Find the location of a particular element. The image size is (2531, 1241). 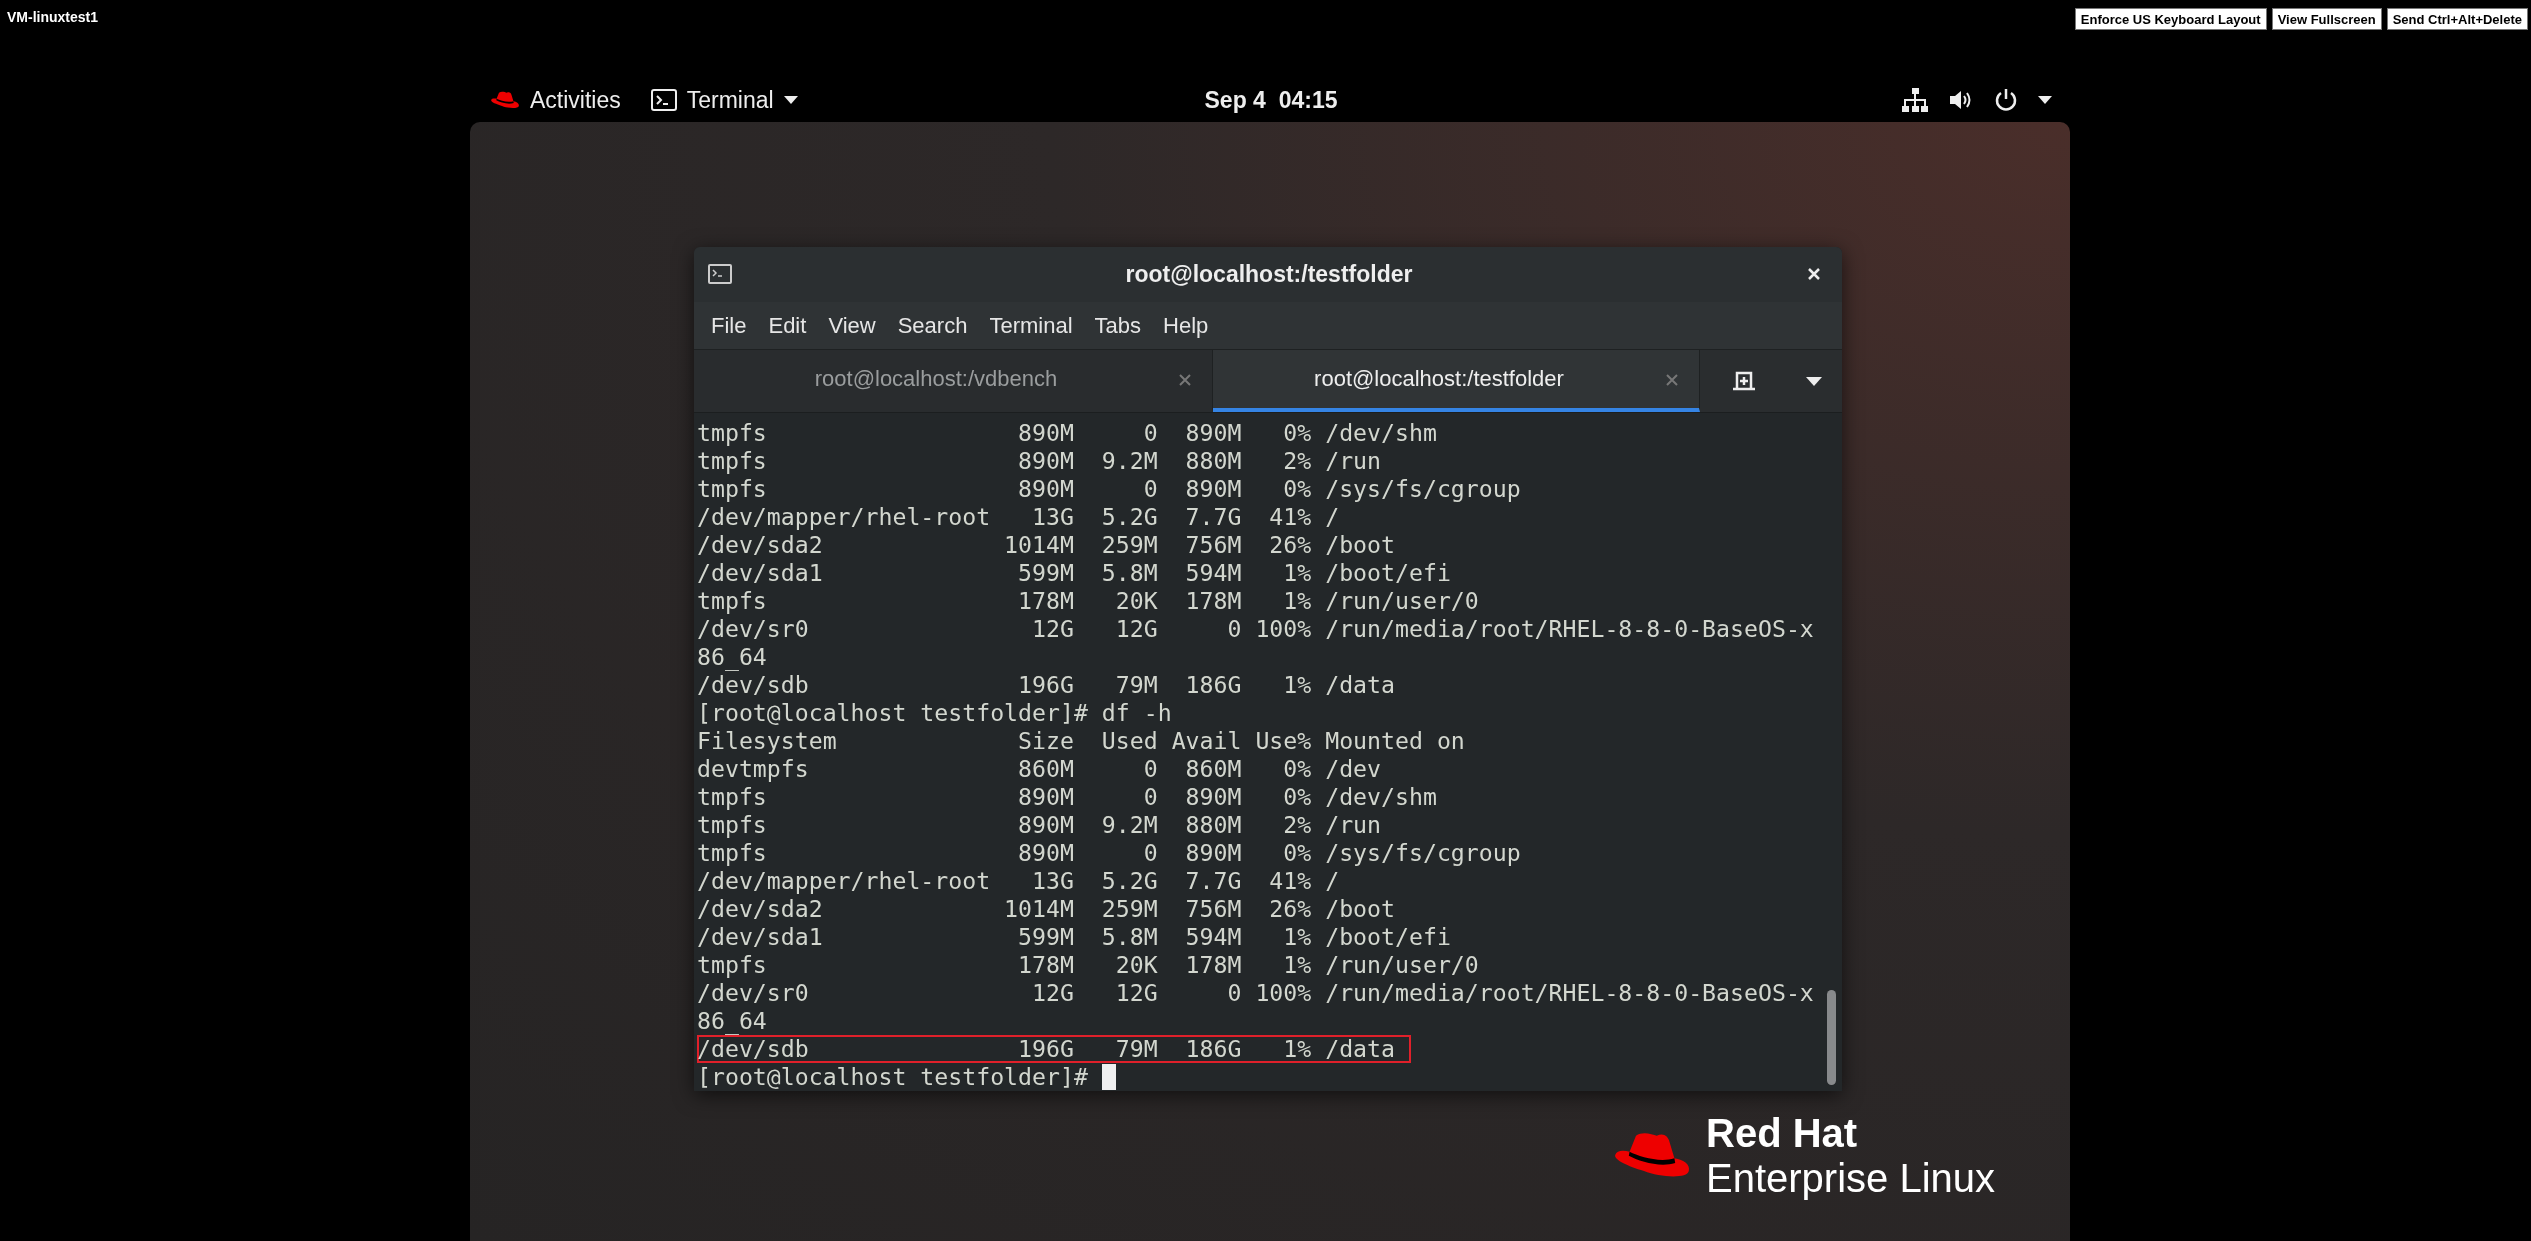

menu-item: Tabs is located at coordinates (1117, 325).